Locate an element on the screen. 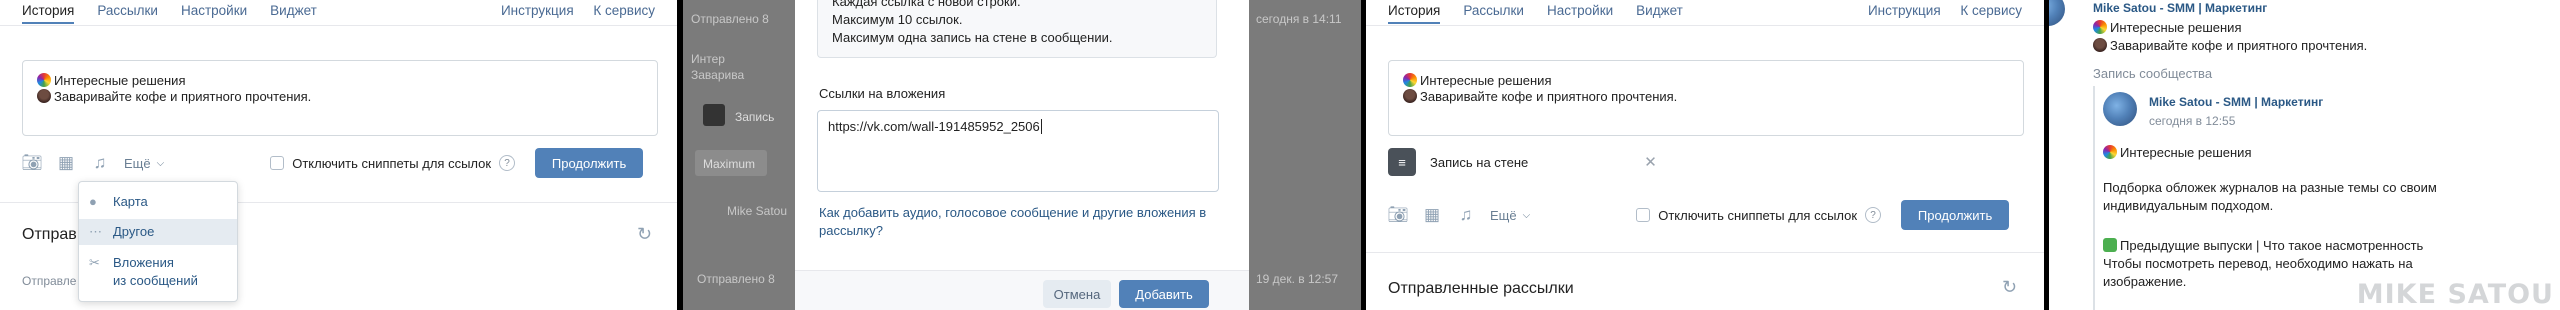  post-translate-line-2: изображение. is located at coordinates (2145, 281).